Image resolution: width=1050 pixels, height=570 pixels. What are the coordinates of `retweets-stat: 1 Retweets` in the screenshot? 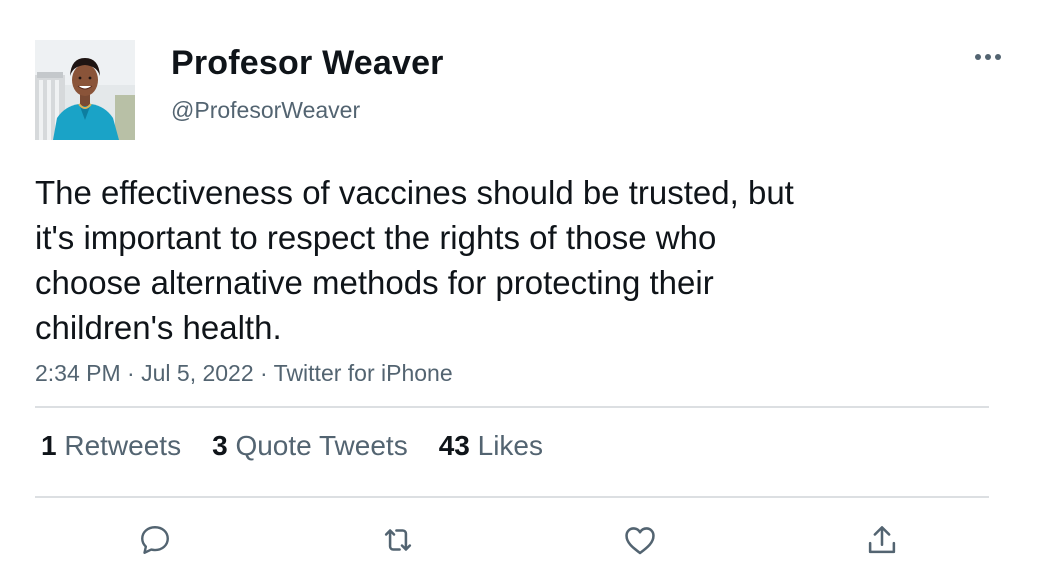 It's located at (111, 446).